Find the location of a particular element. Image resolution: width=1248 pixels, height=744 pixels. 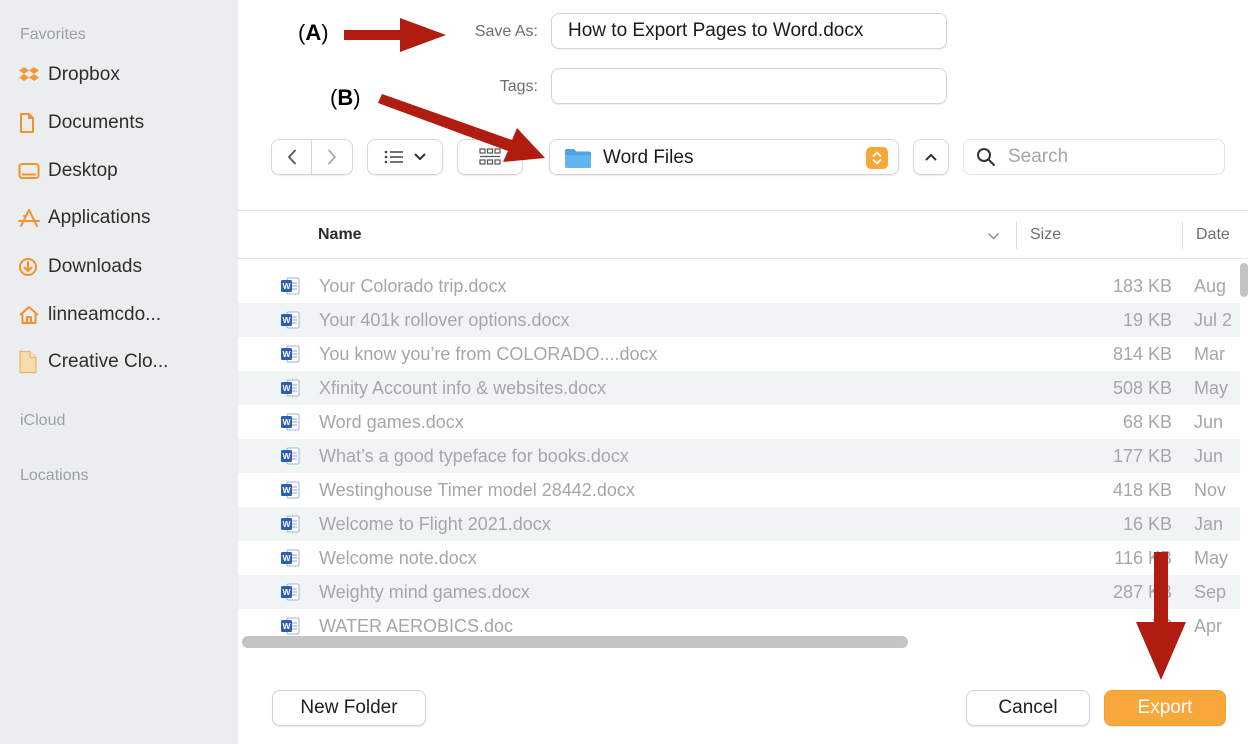

document-icon is located at coordinates (33, 123).